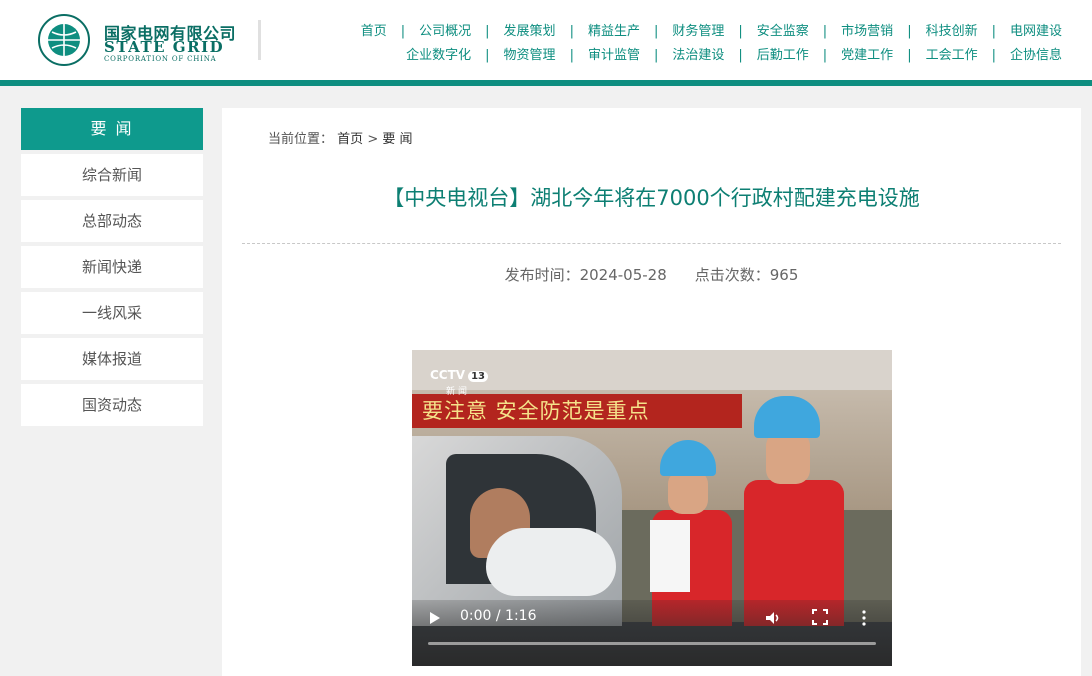 This screenshot has width=1092, height=676. Describe the element at coordinates (112, 359) in the screenshot. I see `sidebar-item-media-reports: 媒体报道` at that location.